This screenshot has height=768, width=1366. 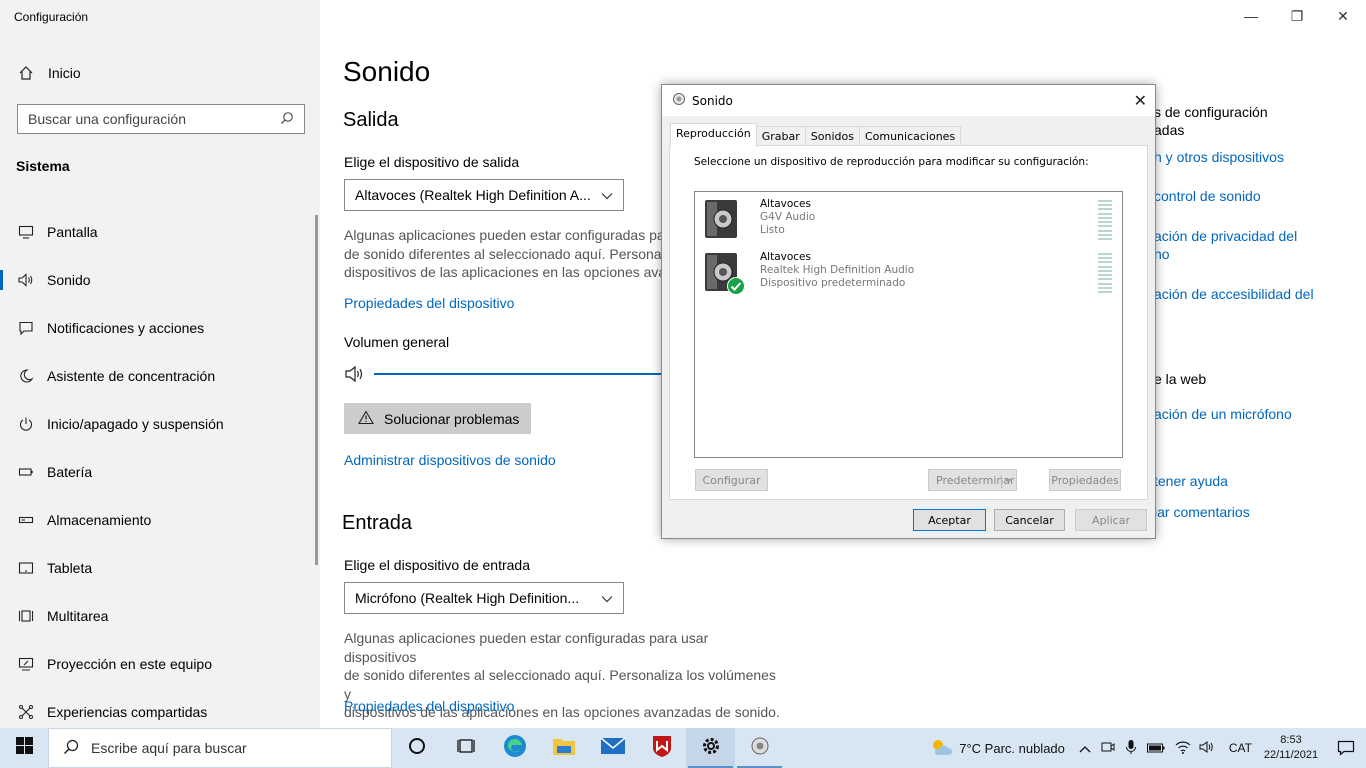 I want to click on folder-icon, so click(x=564, y=748).